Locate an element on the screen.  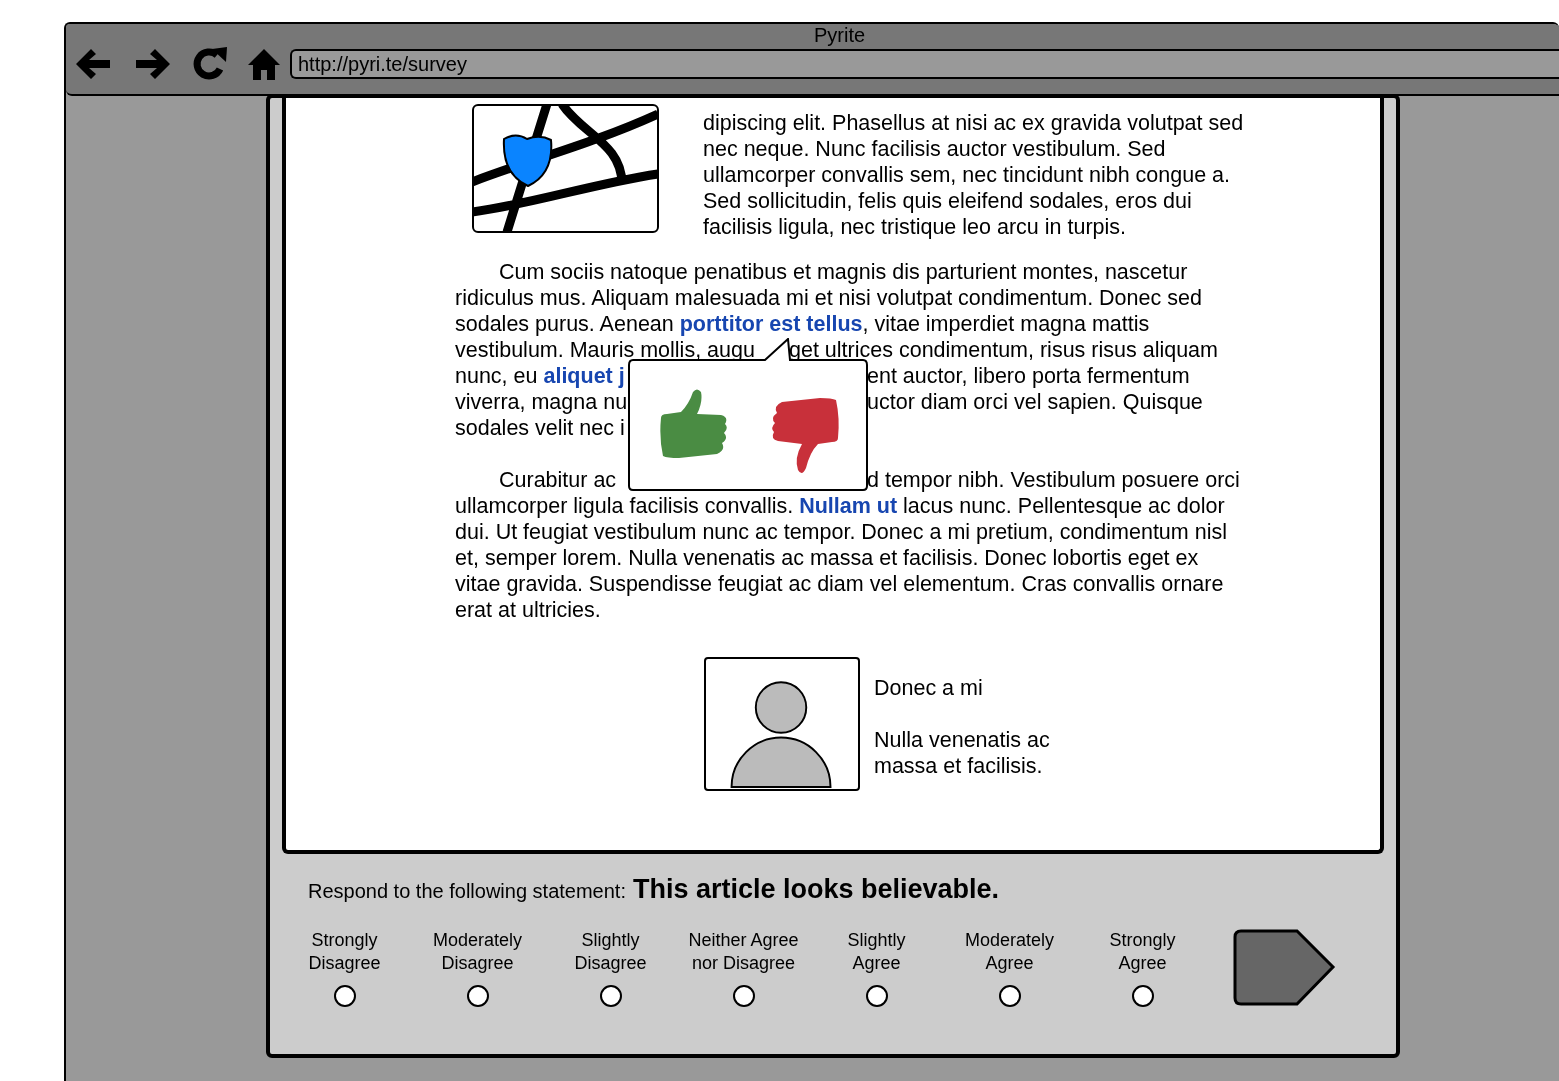
option-label: Moderately Agree is located at coordinates (1009, 952).